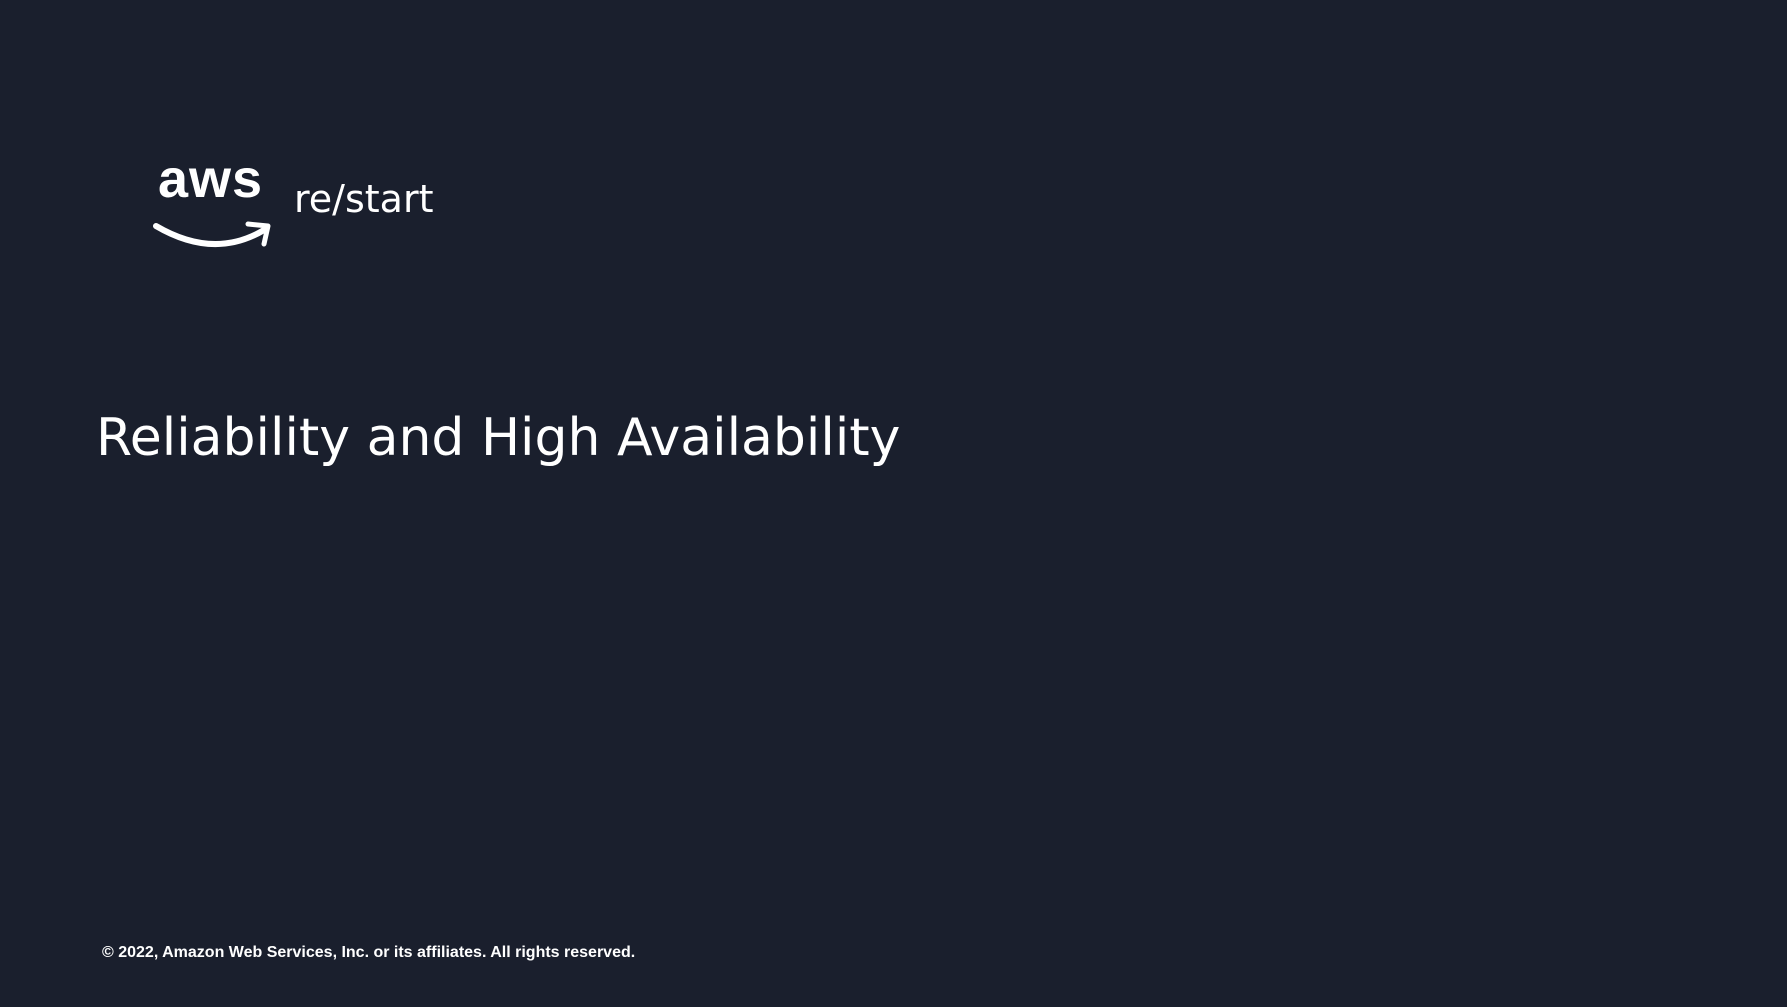 The image size is (1787, 1007). What do you see at coordinates (212, 234) in the screenshot?
I see `amazon-smile-arrow-icon` at bounding box center [212, 234].